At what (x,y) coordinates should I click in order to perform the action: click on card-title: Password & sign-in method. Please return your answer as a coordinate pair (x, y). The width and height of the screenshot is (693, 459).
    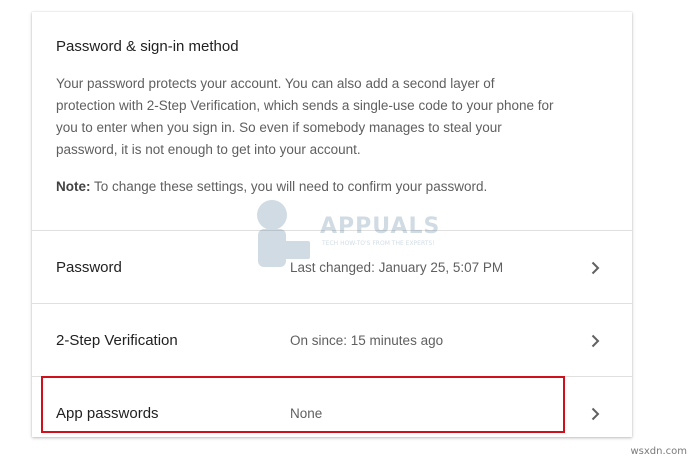
    Looking at the image, I should click on (147, 46).